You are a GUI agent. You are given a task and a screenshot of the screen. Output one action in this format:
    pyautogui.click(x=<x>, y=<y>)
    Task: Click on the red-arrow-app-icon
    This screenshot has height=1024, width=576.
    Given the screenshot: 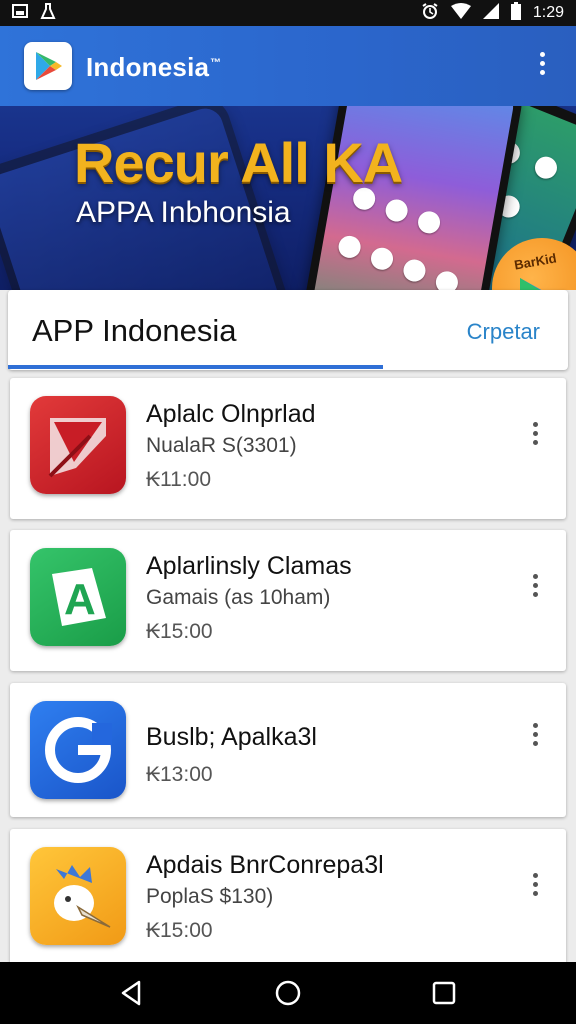 What is the action you would take?
    pyautogui.click(x=78, y=445)
    